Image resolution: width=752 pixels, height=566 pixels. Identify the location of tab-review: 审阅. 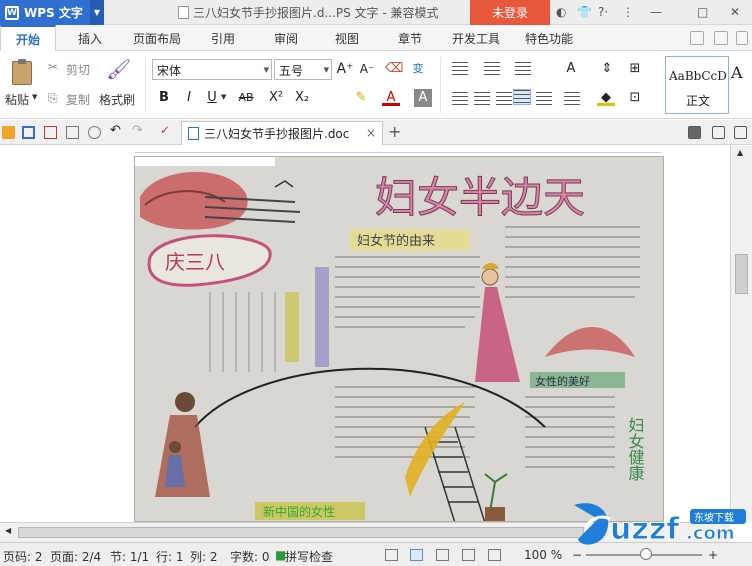
(286, 38).